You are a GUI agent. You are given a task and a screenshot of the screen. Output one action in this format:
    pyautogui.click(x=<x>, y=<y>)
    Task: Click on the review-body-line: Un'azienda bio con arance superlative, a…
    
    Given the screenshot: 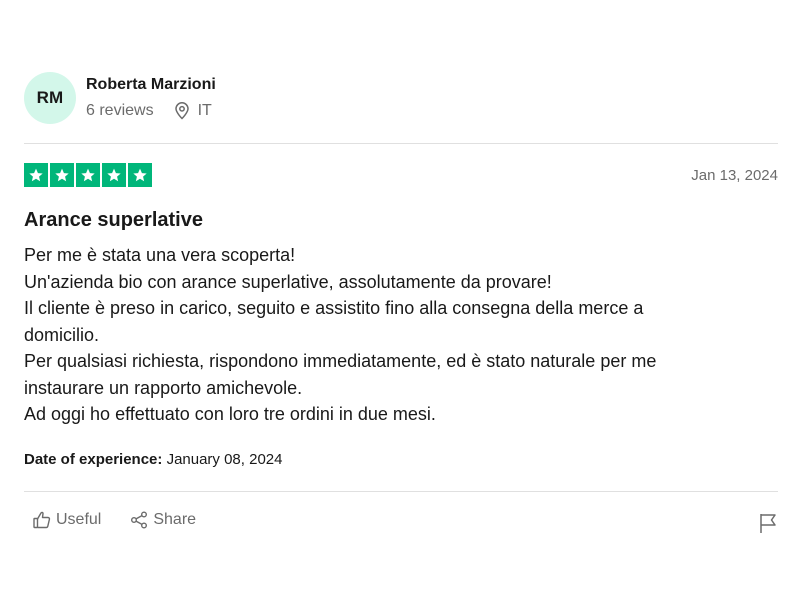 What is the action you would take?
    pyautogui.click(x=288, y=281)
    